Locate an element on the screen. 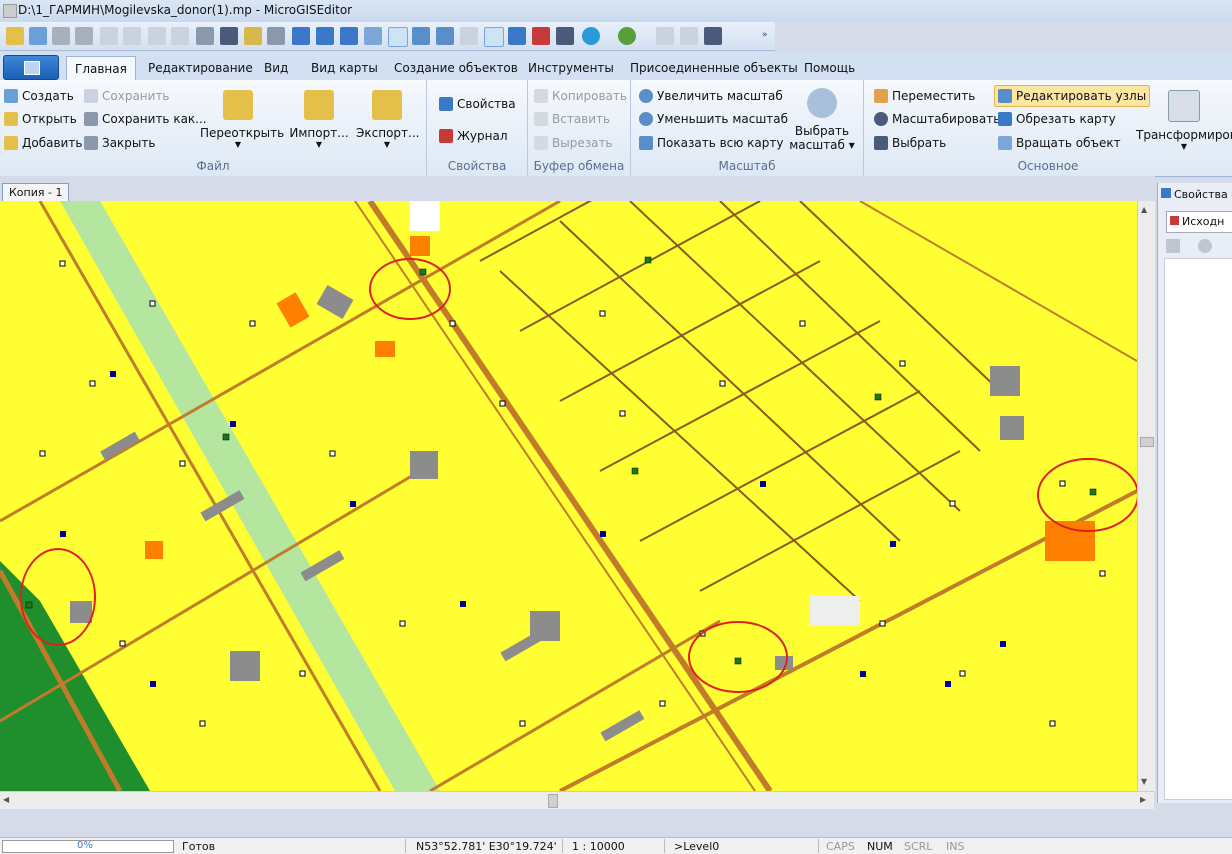  zoom-in-button: Увеличить масштаб is located at coordinates (711, 96).